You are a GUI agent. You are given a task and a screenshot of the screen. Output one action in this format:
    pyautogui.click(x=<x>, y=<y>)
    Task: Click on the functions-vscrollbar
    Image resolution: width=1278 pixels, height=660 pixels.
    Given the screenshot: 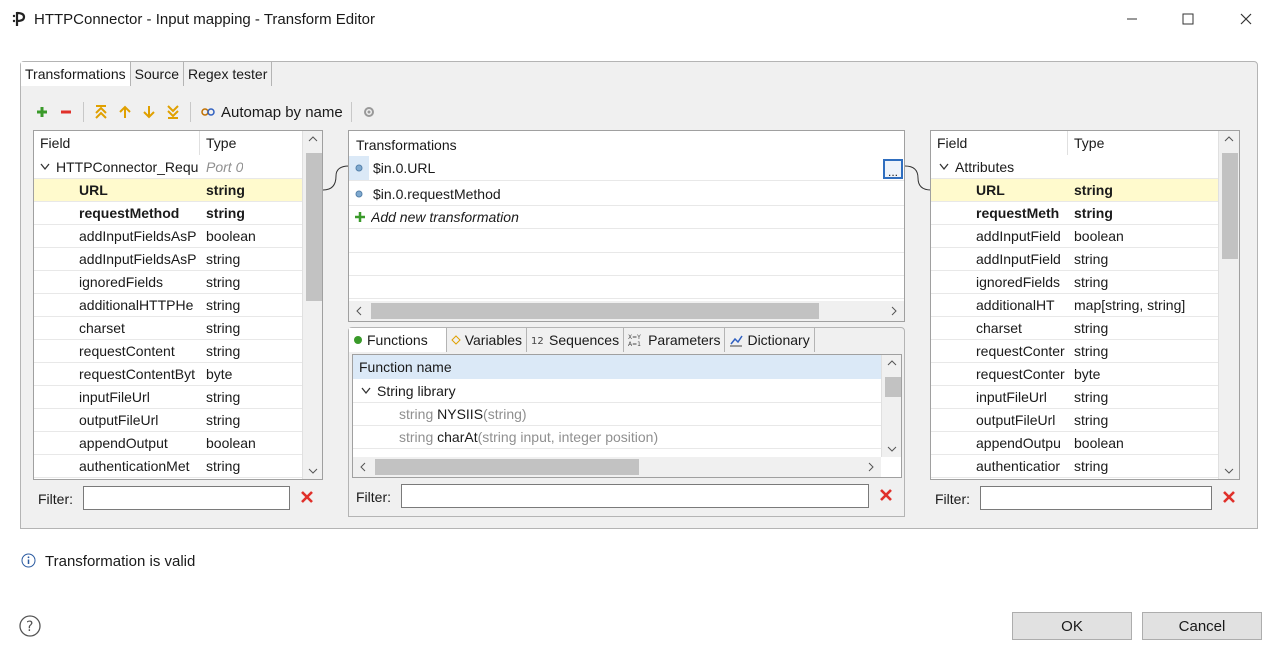 What is the action you would take?
    pyautogui.click(x=891, y=406)
    